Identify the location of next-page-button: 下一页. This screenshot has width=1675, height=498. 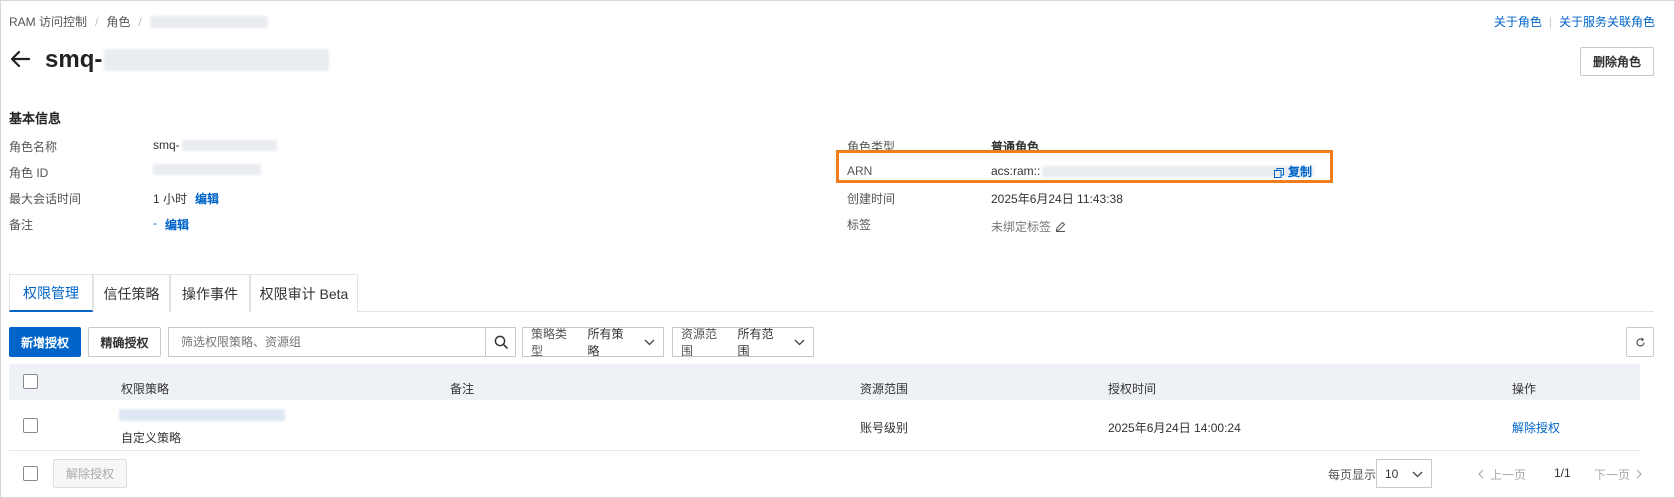
(1618, 474).